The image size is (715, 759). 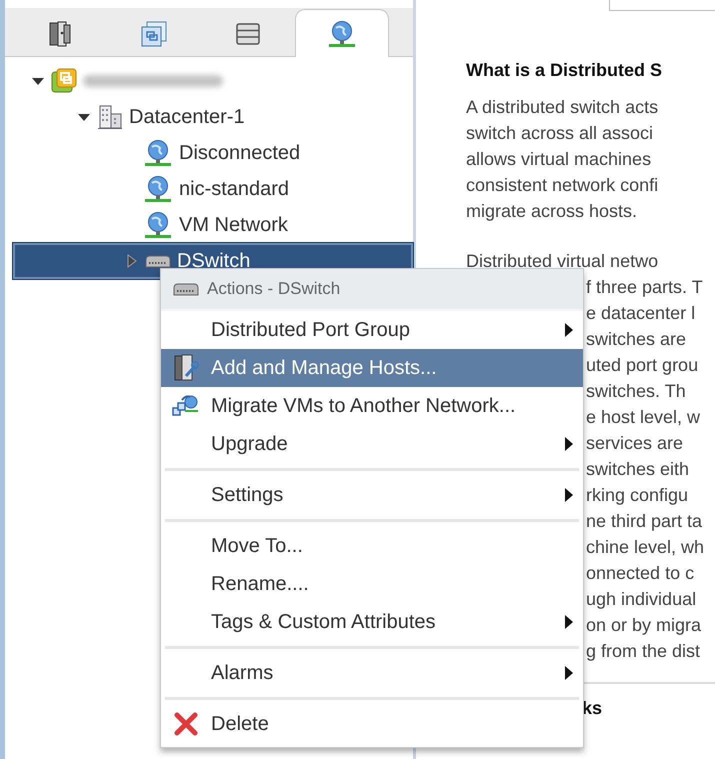 I want to click on tree-label: DSwitch, so click(x=213, y=261).